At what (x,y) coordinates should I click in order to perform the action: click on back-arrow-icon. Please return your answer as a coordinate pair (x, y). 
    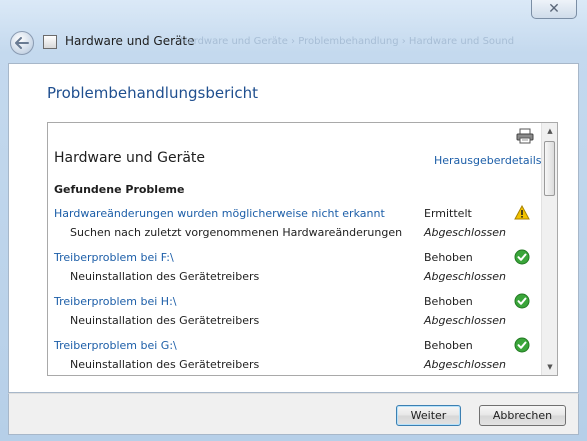
    Looking at the image, I should click on (22, 43).